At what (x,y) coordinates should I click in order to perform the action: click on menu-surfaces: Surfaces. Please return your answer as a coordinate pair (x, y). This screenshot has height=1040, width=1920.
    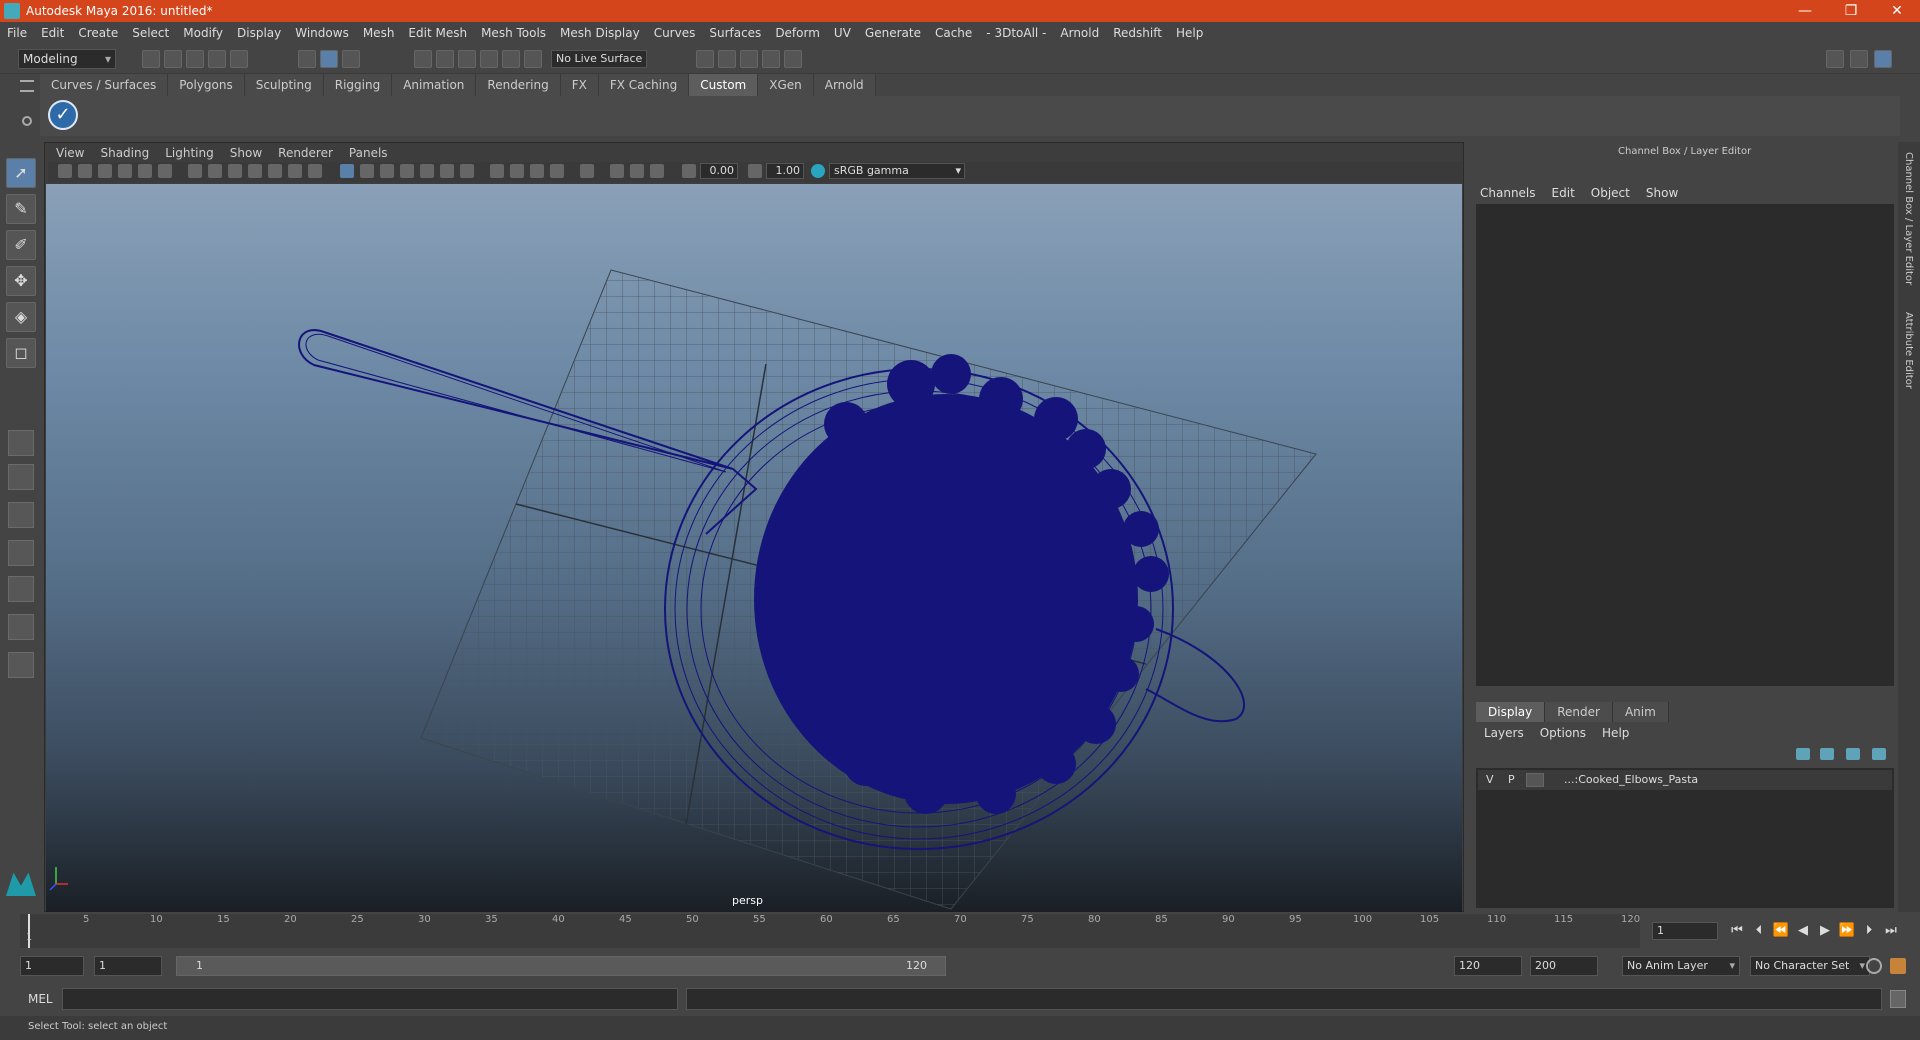
    Looking at the image, I should click on (735, 33).